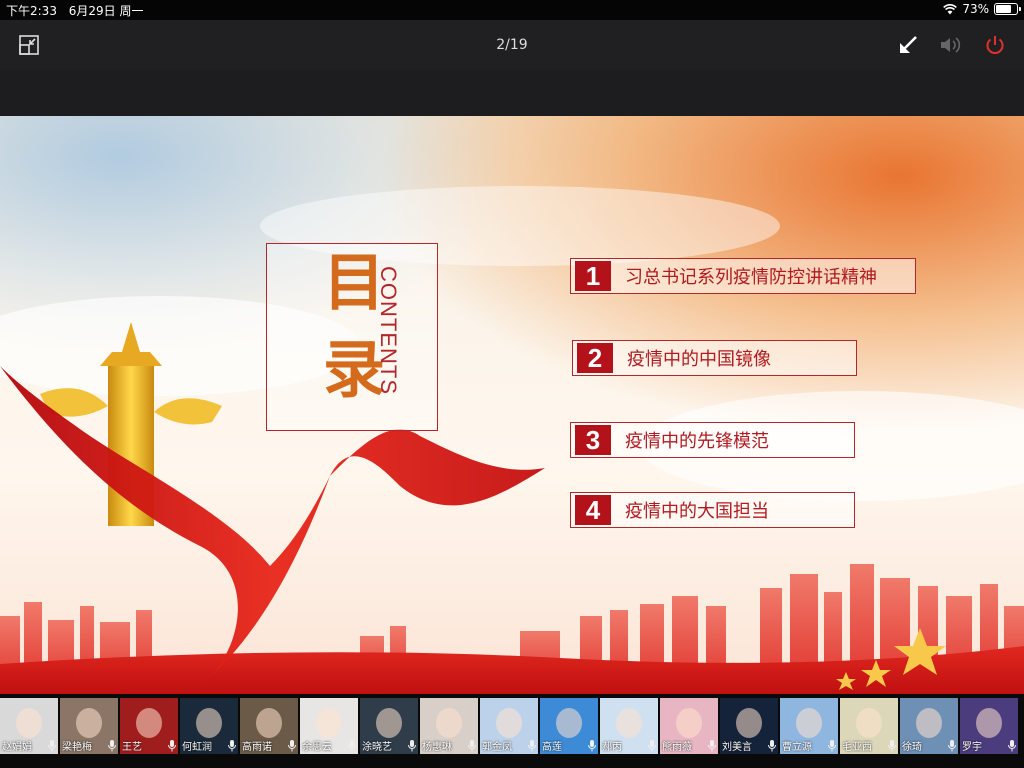 This screenshot has height=768, width=1024. I want to click on participant-tile: 何虹润, so click(209, 726).